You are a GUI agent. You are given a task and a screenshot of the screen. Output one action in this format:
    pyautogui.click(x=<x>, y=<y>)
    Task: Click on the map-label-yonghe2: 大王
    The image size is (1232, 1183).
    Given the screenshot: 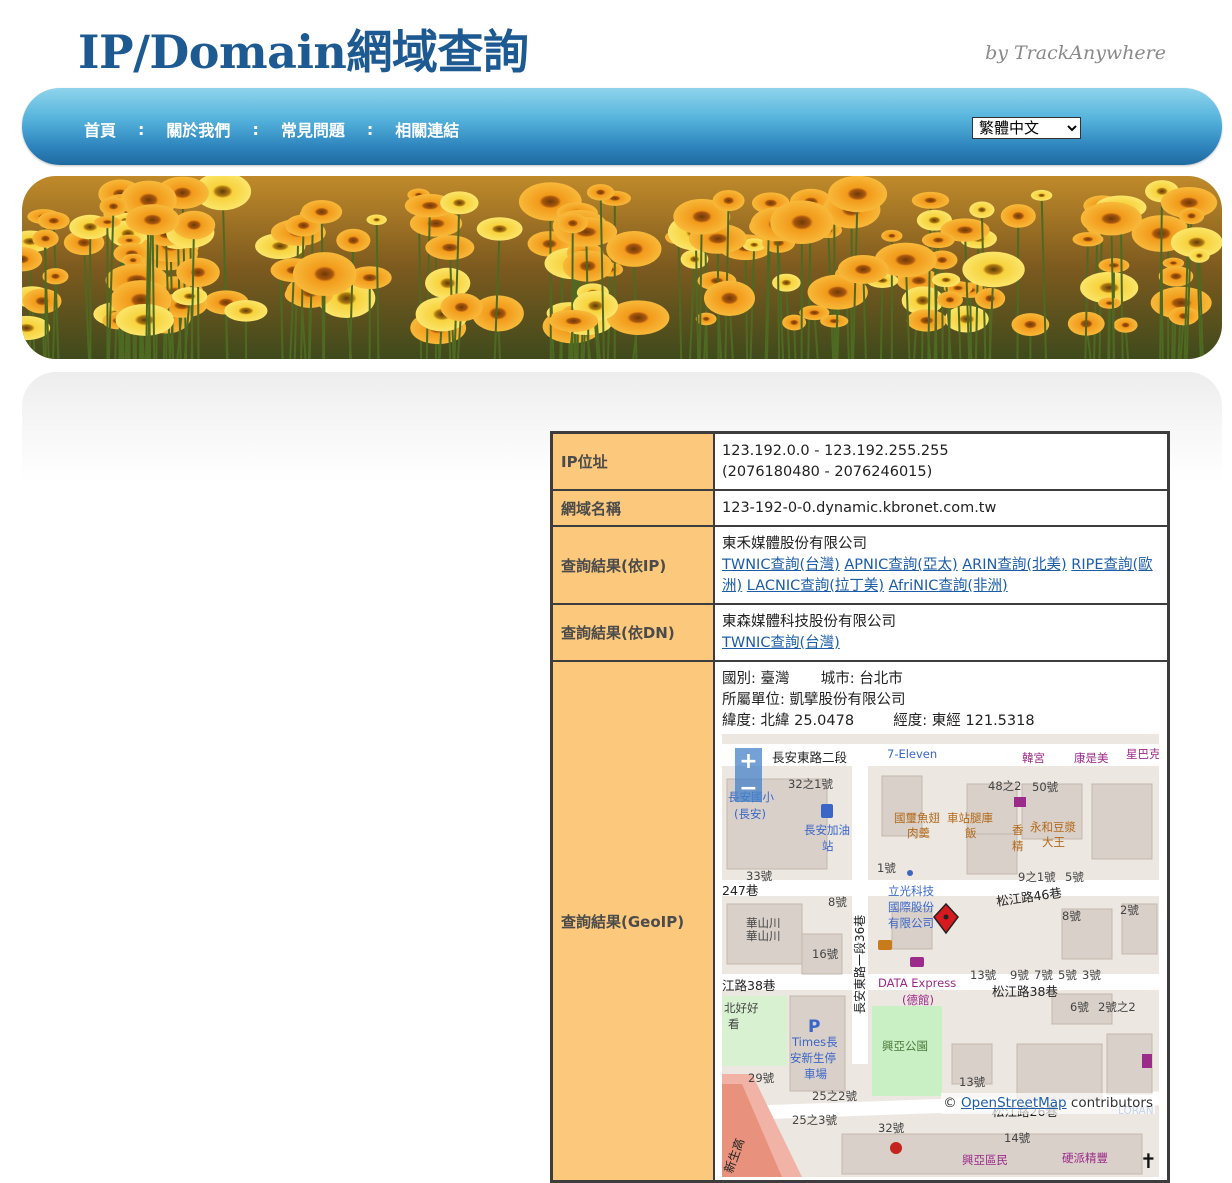 What is the action you would take?
    pyautogui.click(x=1053, y=842)
    